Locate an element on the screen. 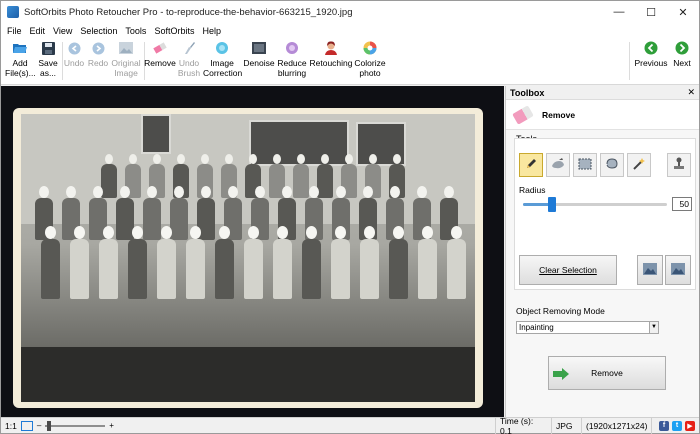 The height and width of the screenshot is (434, 700). pencil-tool-button is located at coordinates (531, 165).